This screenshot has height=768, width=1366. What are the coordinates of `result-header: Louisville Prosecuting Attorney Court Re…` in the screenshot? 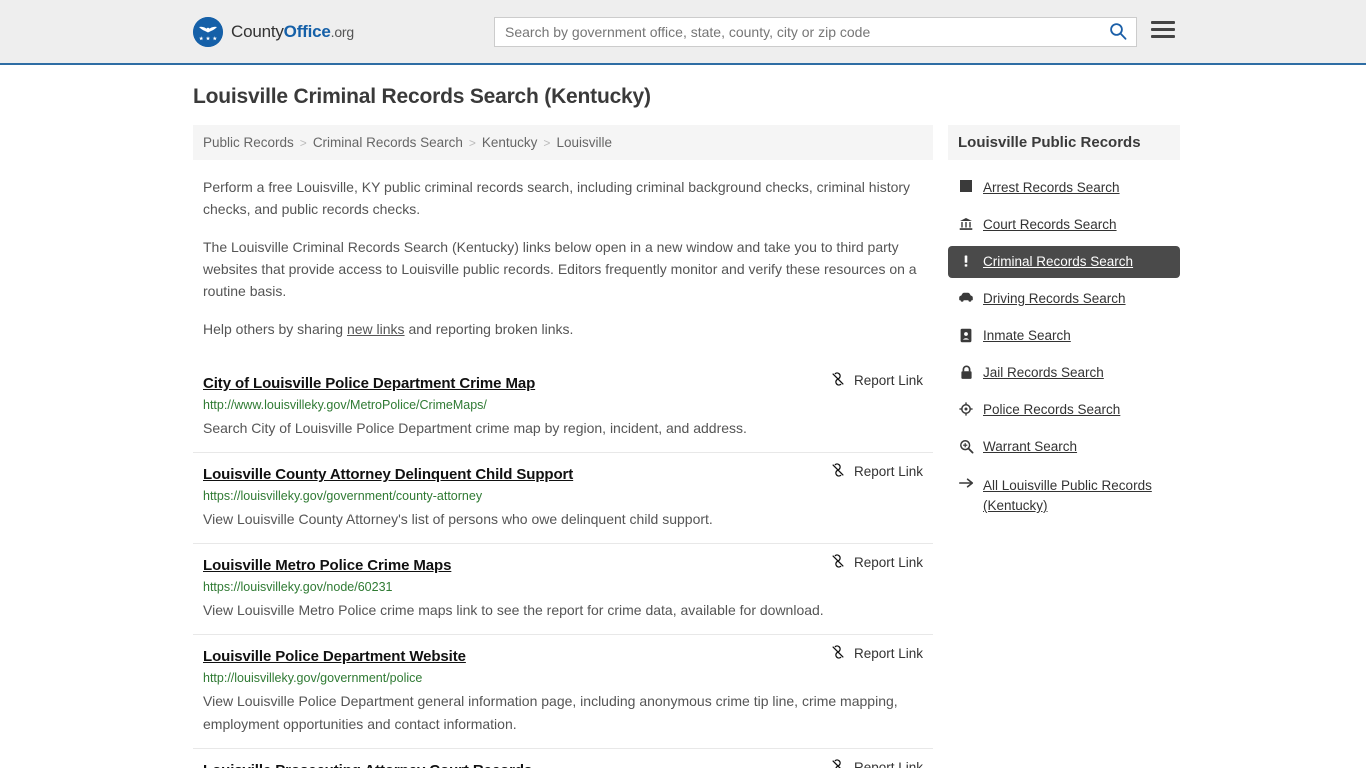 It's located at (563, 763).